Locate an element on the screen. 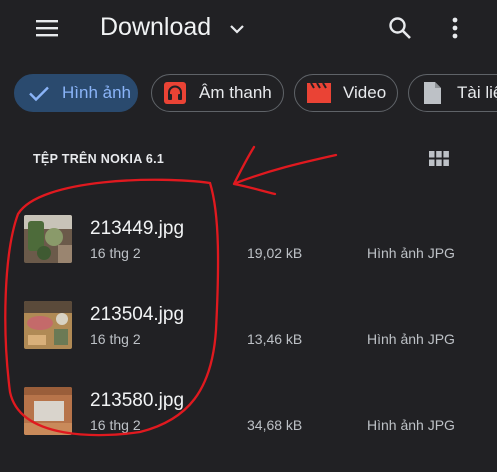  file-name: 213449.jpg is located at coordinates (137, 228).